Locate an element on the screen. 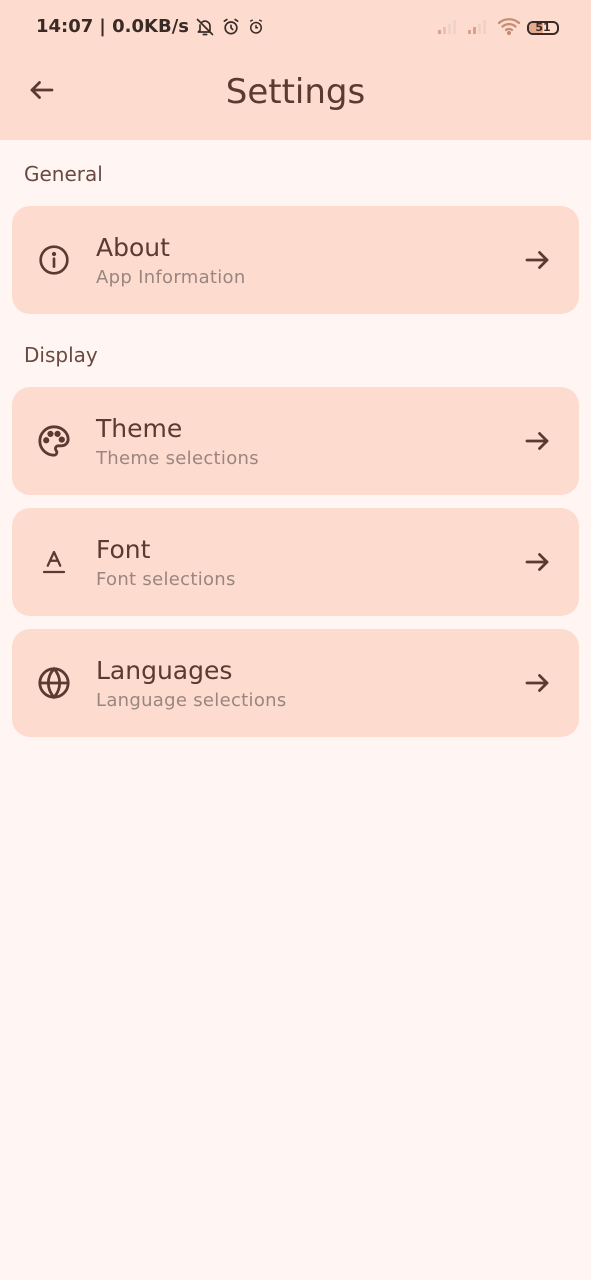 Image resolution: width=591 pixels, height=1280 pixels. app-bar: Settings is located at coordinates (295, 92).